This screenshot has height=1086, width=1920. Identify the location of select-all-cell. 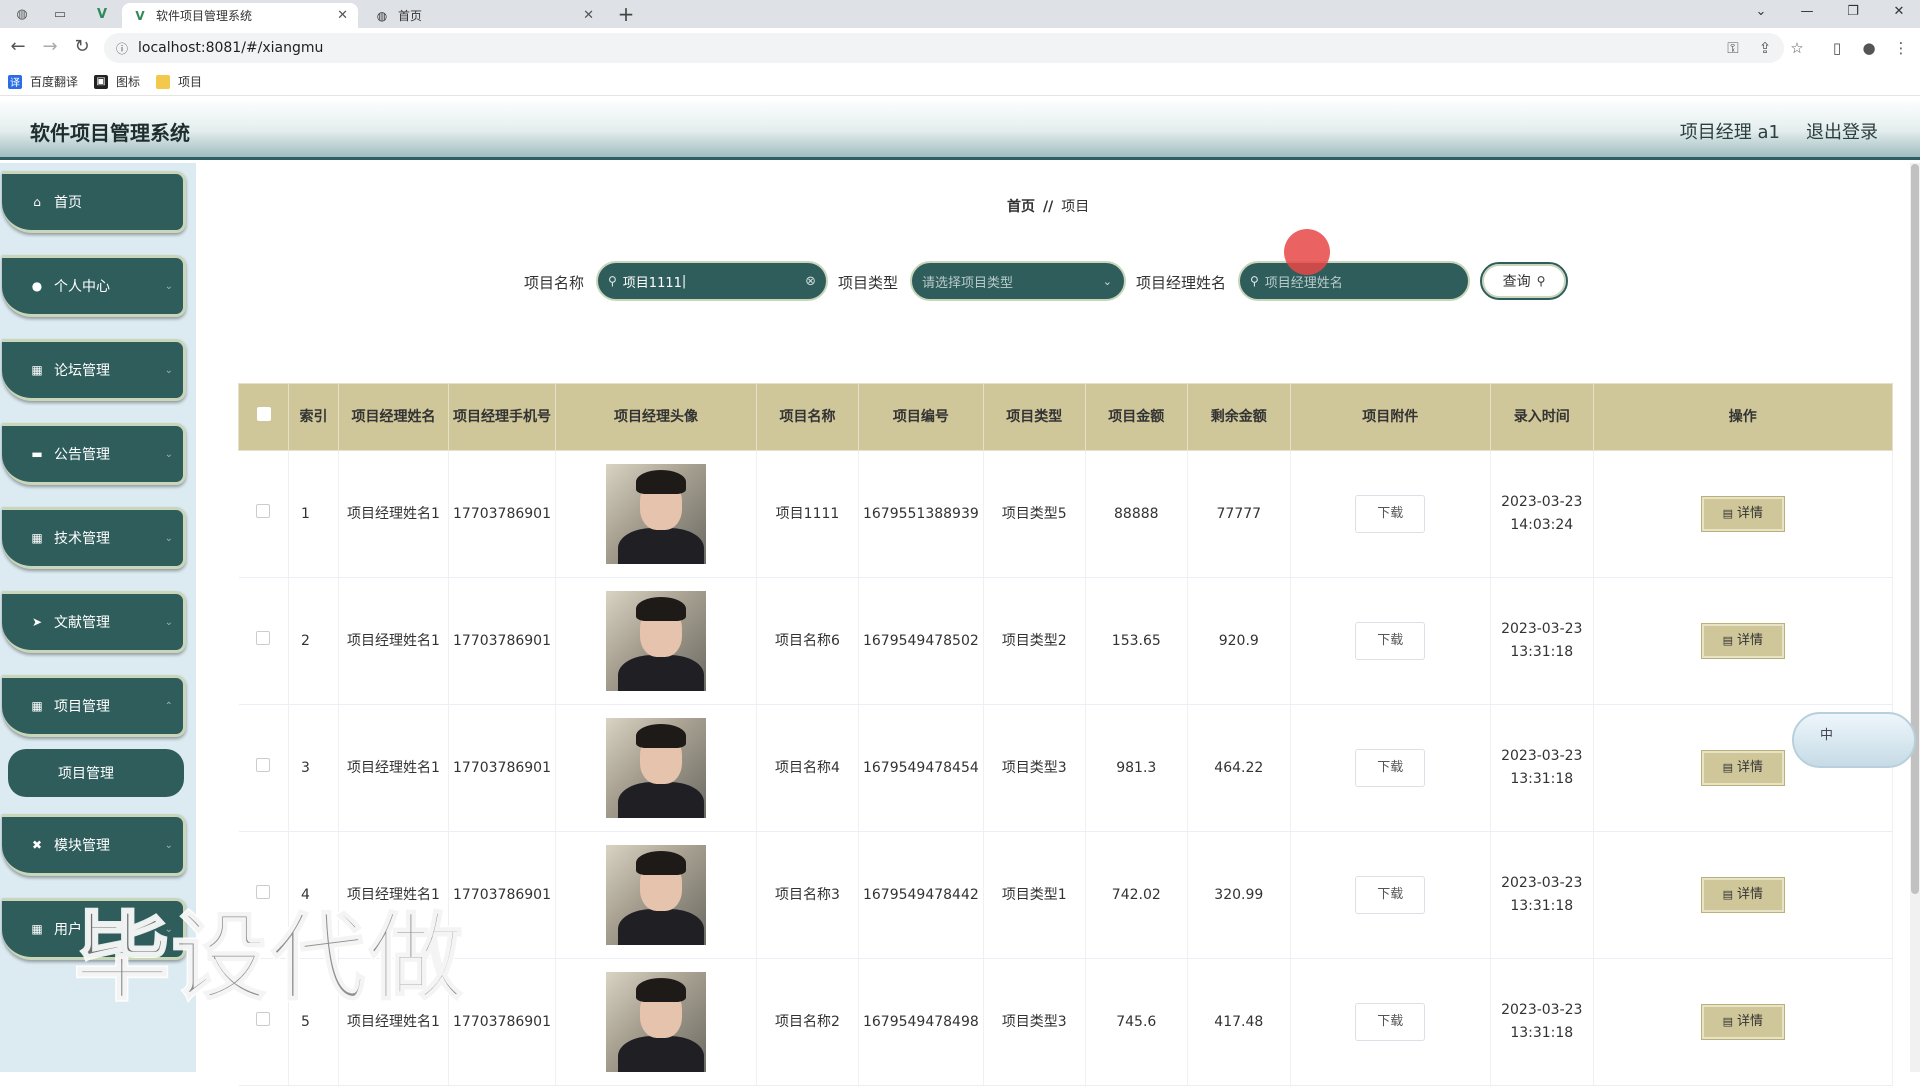
(263, 417).